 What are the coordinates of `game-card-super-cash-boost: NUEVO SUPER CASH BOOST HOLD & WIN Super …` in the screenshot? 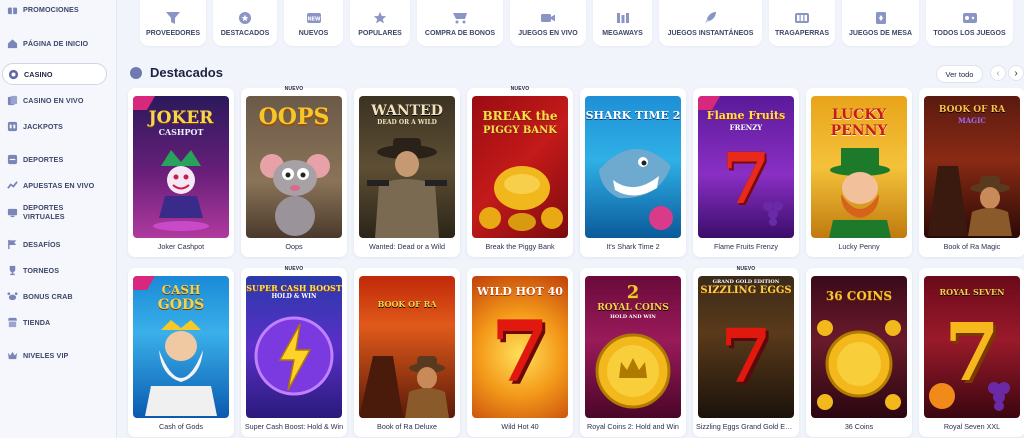 It's located at (294, 351).